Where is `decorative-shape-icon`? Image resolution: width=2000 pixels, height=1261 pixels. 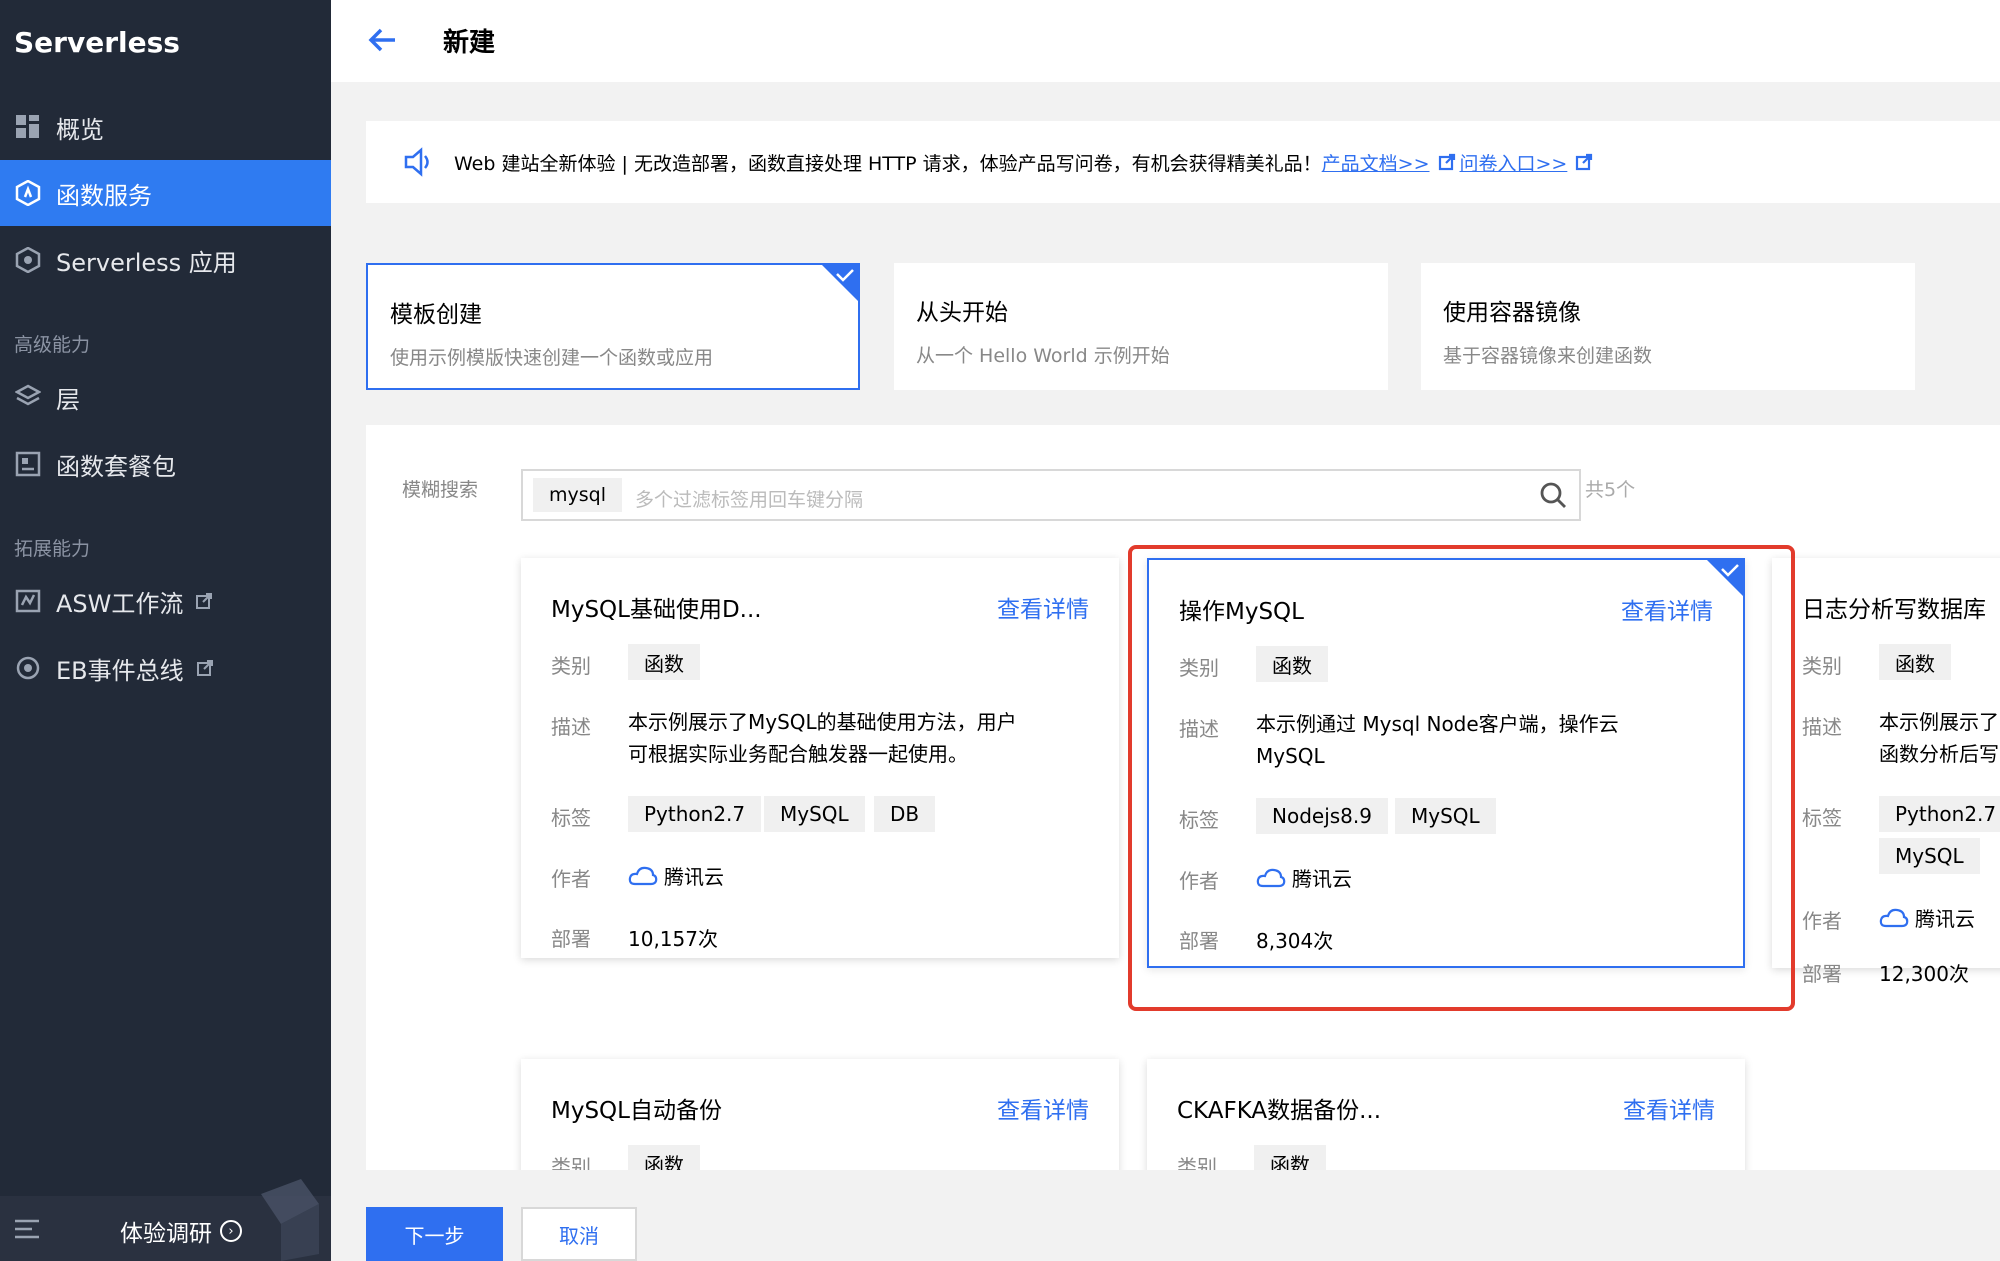 decorative-shape-icon is located at coordinates (281, 1217).